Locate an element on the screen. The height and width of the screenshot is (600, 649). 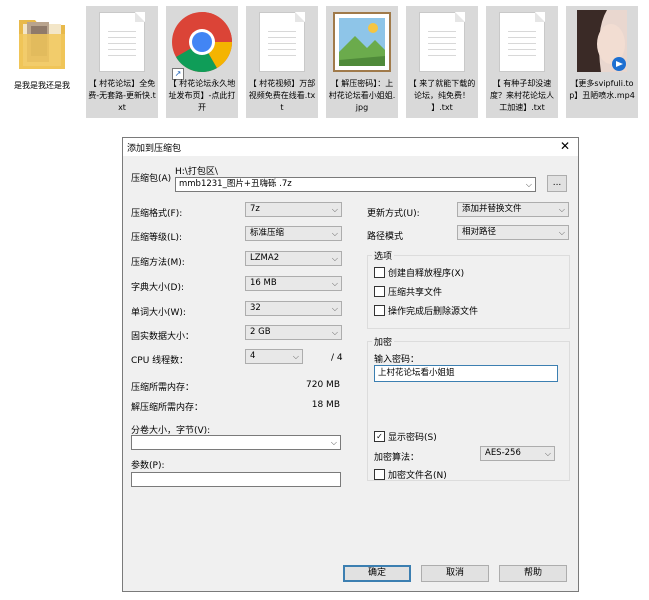
solid-label: 固实数据大小： is located at coordinates (163, 337).